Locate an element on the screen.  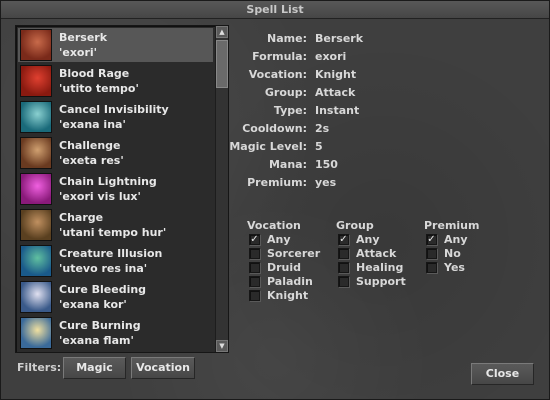
spell-list-item: Cure Burning 'exana flam' is located at coordinates (115, 333).